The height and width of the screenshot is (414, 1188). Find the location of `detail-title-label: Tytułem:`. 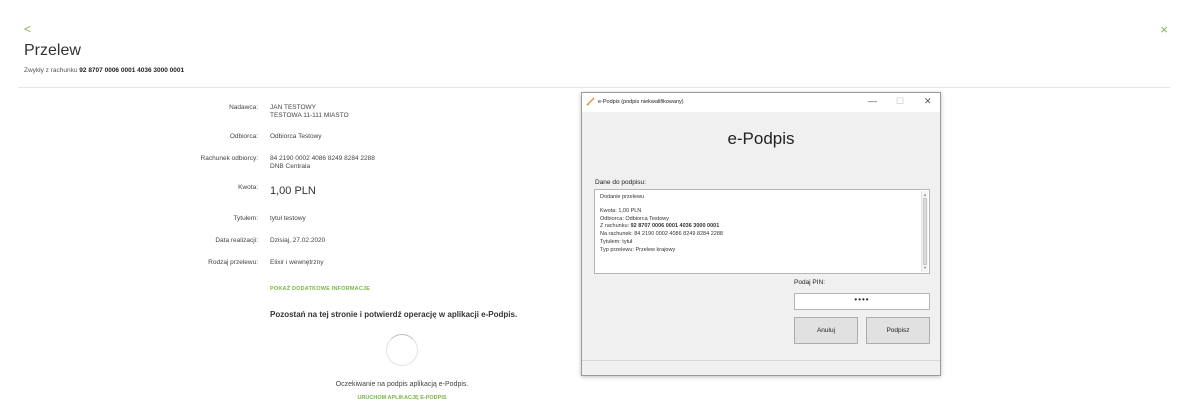

detail-title-label: Tytułem: is located at coordinates (245, 218).